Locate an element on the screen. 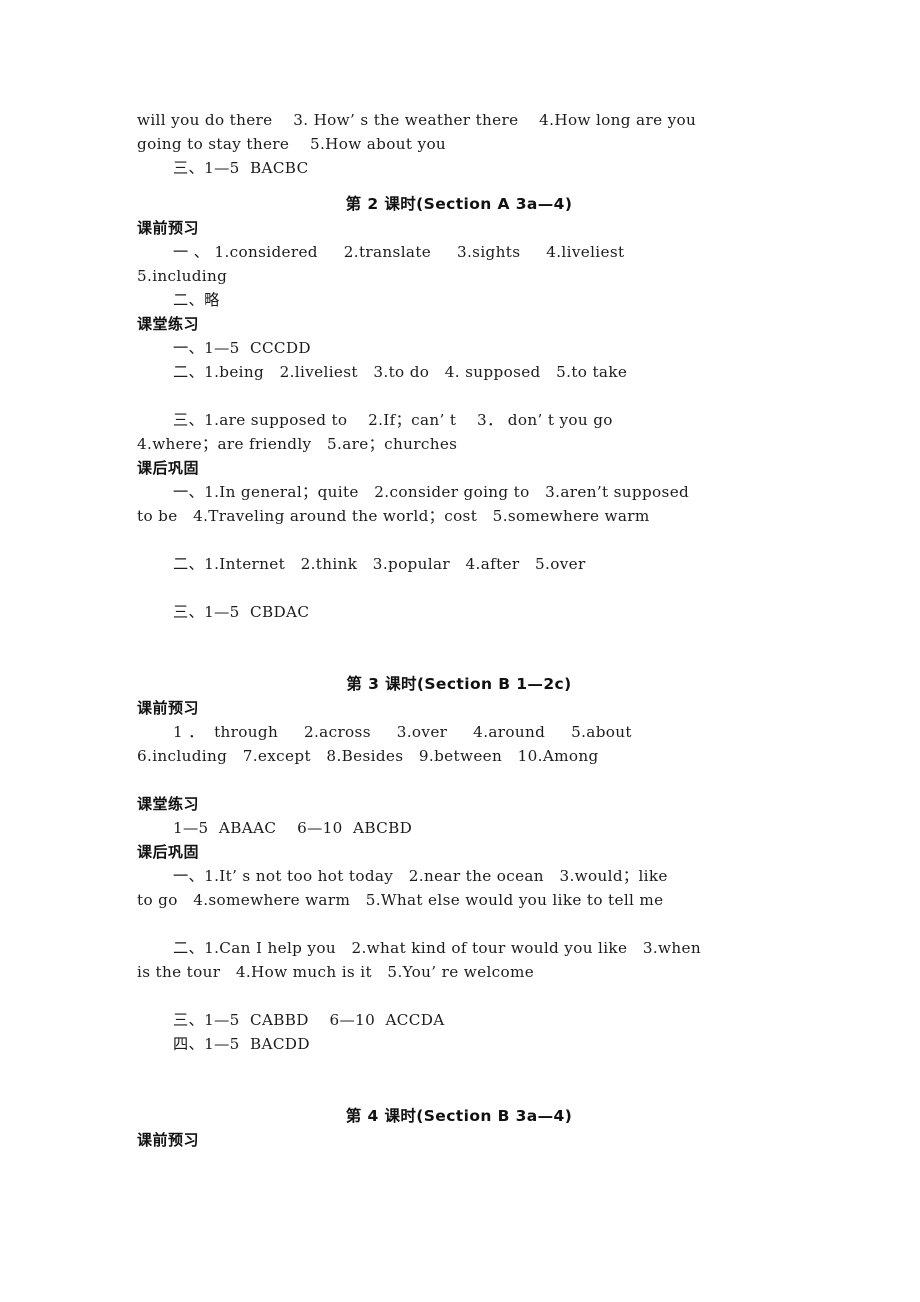  lesson-3-preview-label: 课前预习 is located at coordinates (168, 708).